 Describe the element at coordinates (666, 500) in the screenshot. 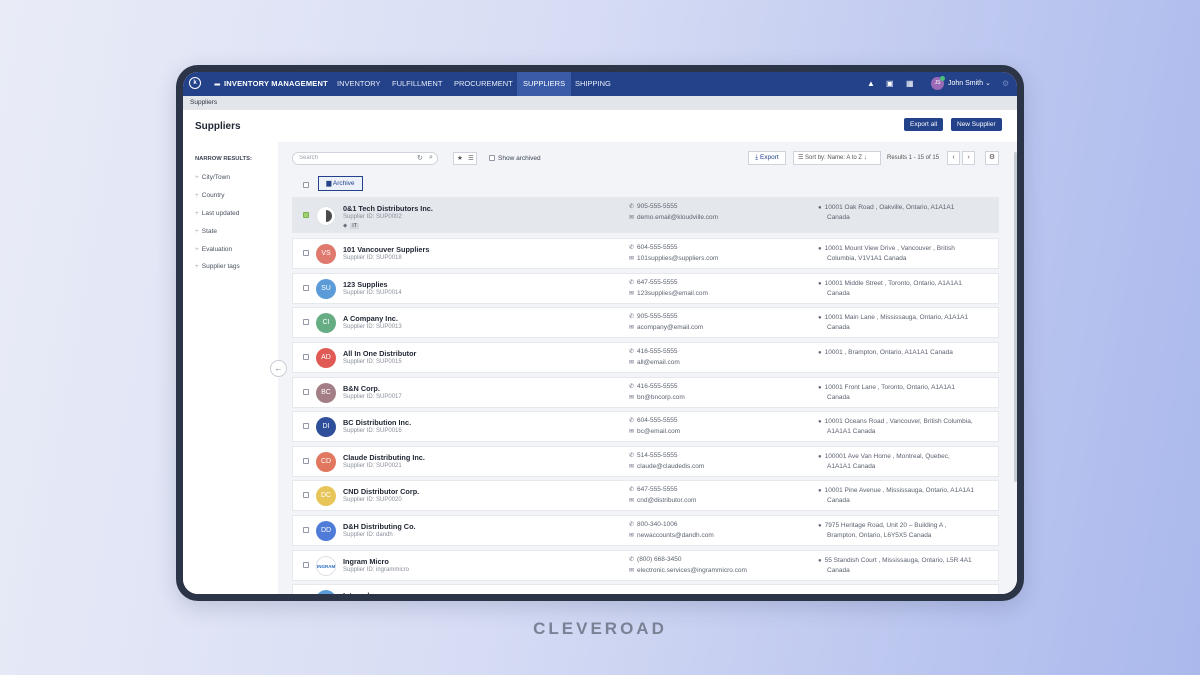

I see `email-text: cnd@distributor.com` at that location.